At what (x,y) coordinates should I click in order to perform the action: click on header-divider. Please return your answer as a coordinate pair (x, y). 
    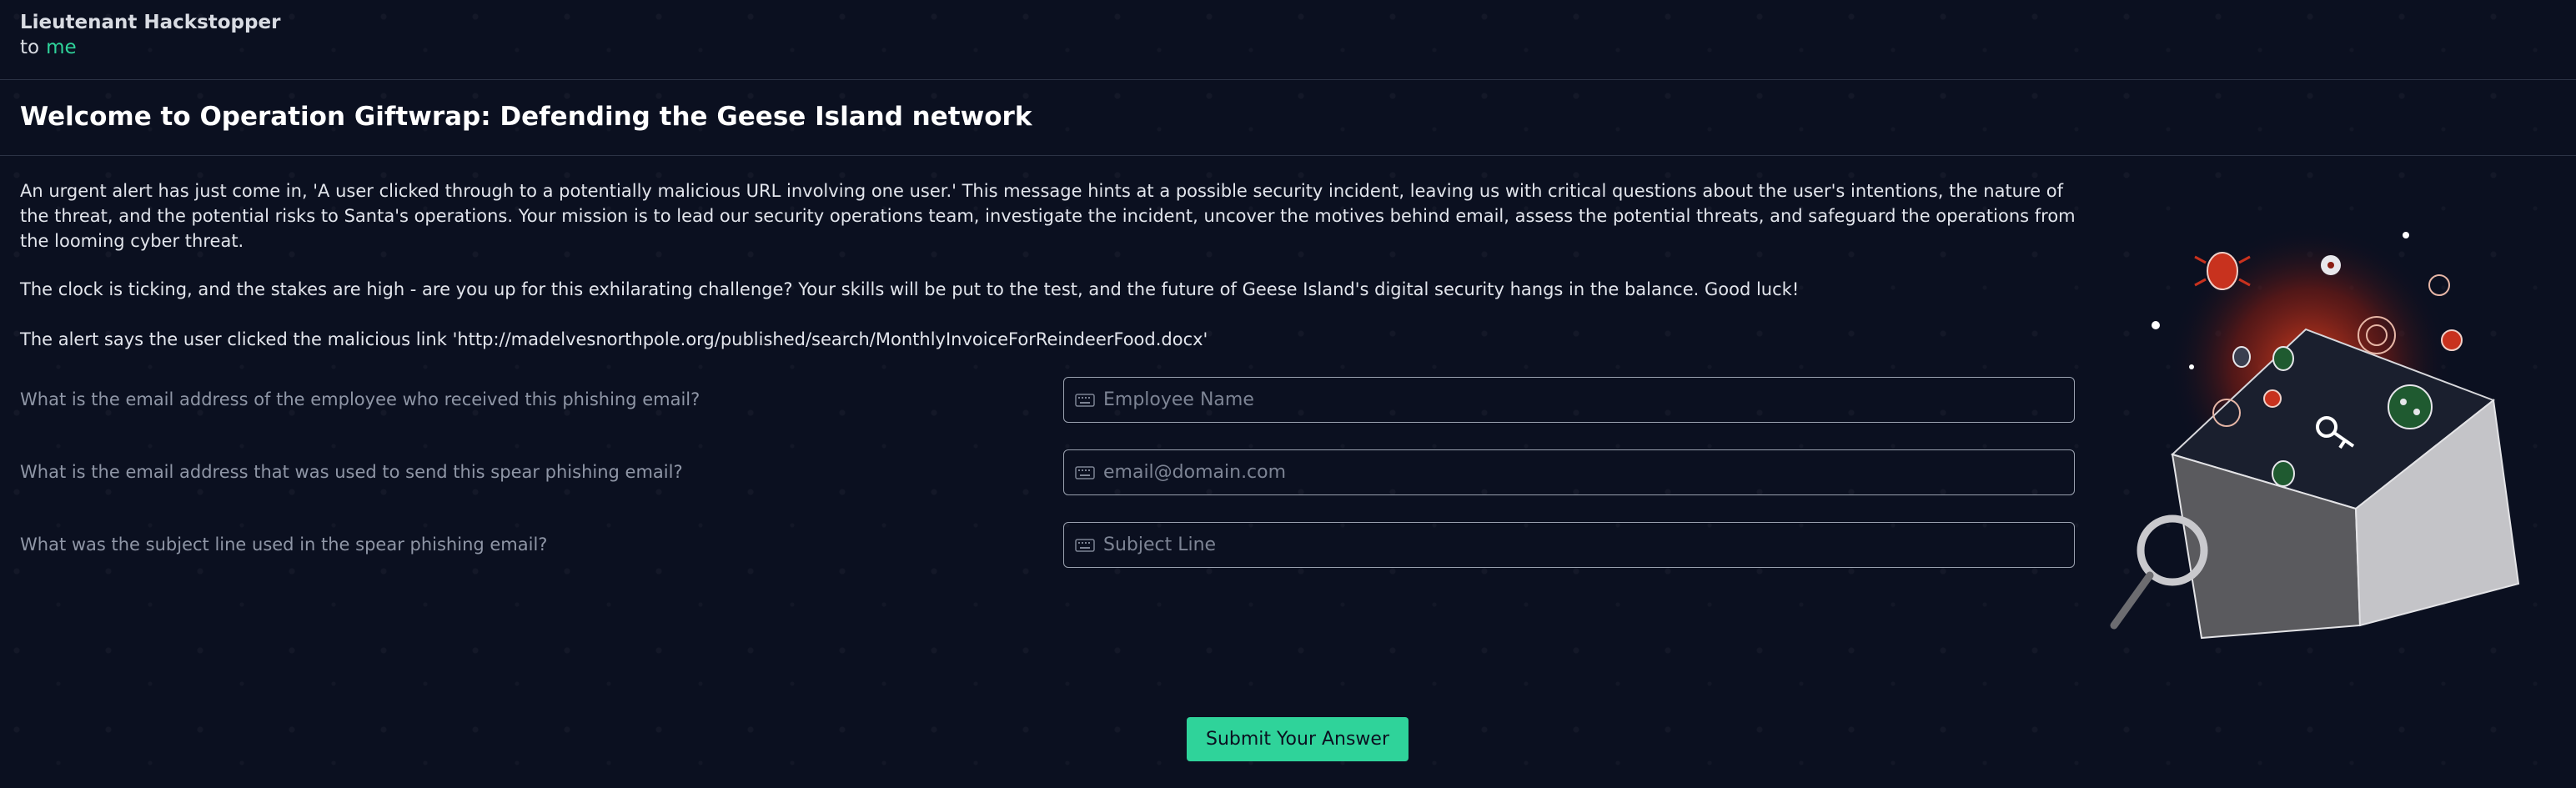
    Looking at the image, I should click on (1288, 79).